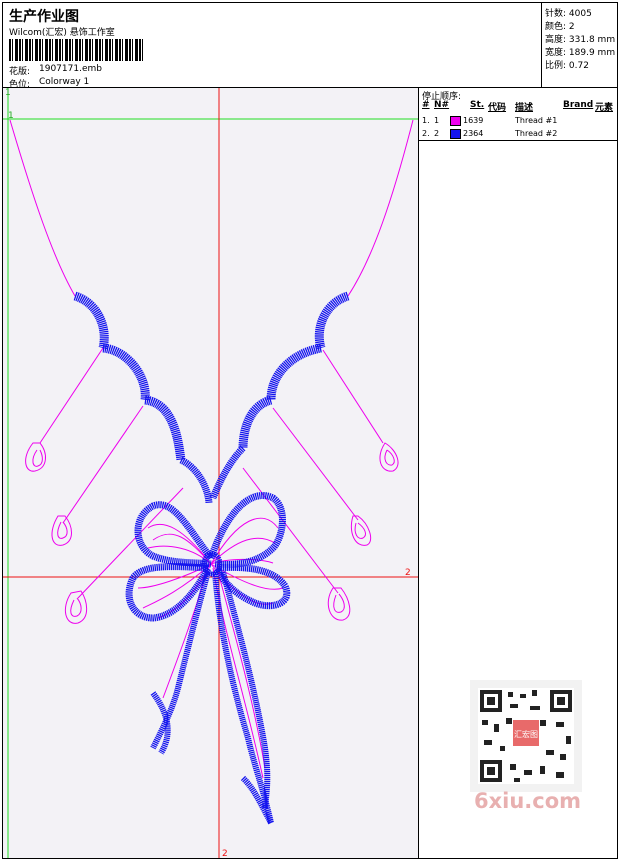 The image size is (620, 861). What do you see at coordinates (426, 105) in the screenshot?
I see `col-header-num: #` at bounding box center [426, 105].